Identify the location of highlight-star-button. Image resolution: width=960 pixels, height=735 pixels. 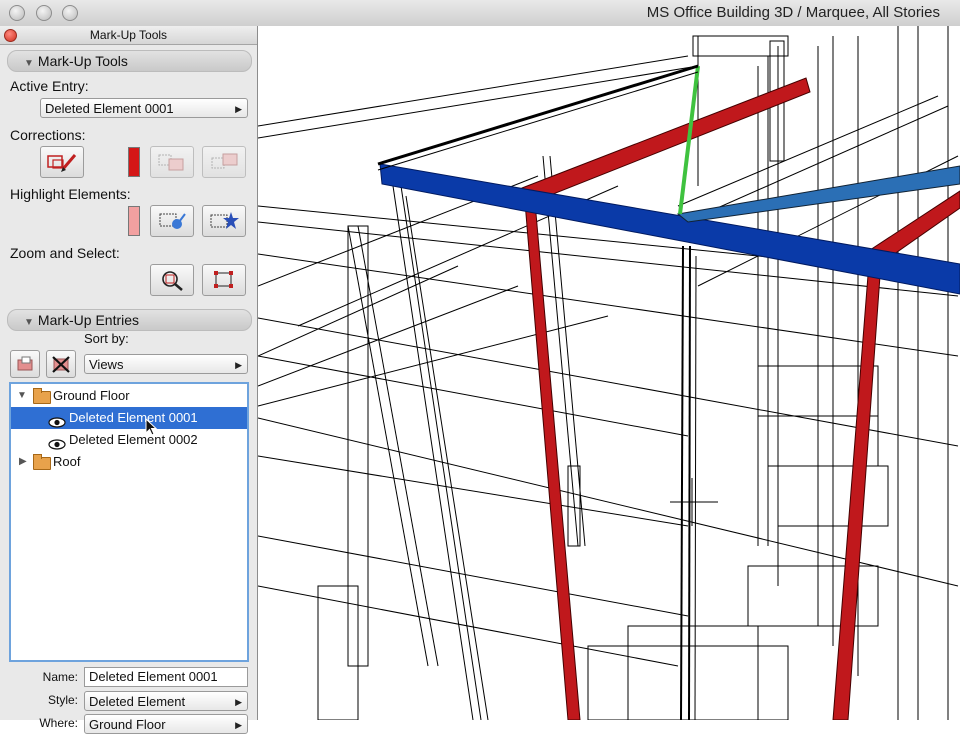
(224, 221).